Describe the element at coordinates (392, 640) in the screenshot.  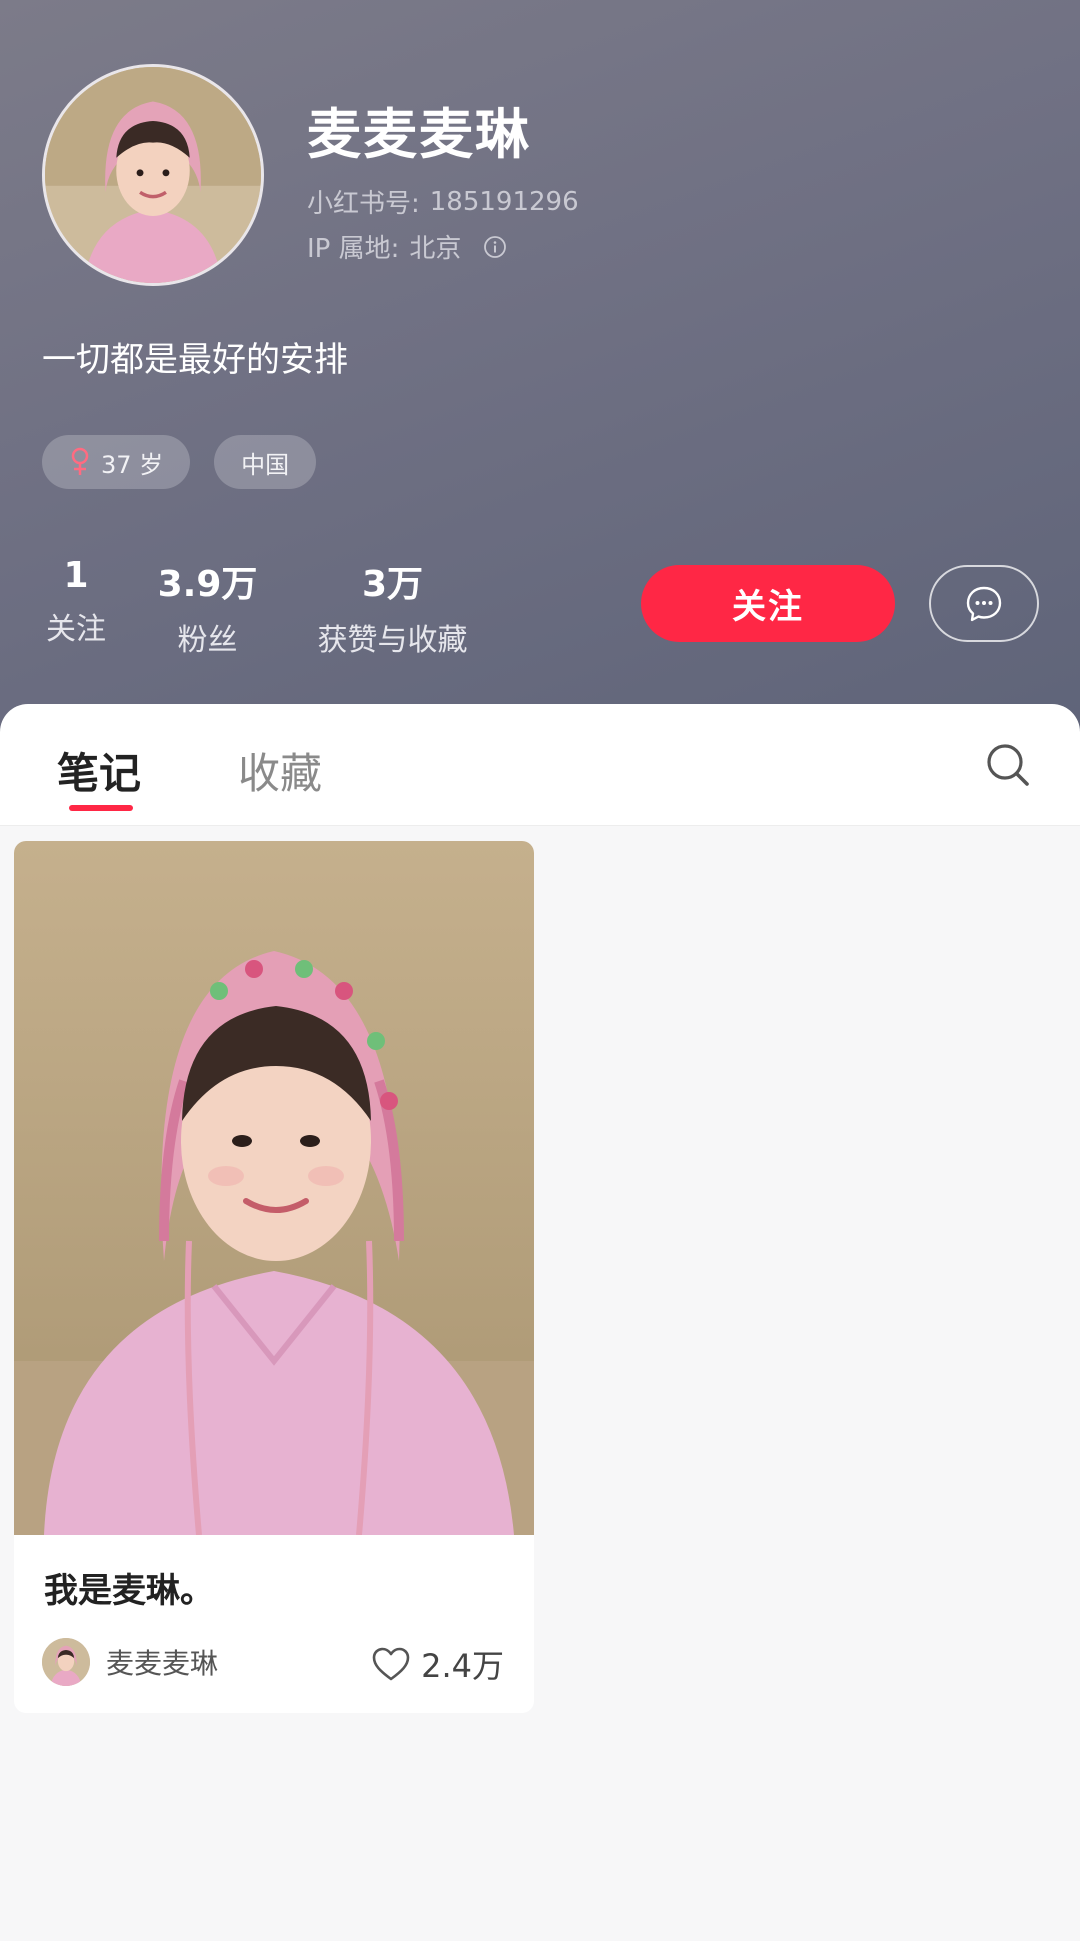
I see `likes-collects-label: 获赞与收藏` at that location.